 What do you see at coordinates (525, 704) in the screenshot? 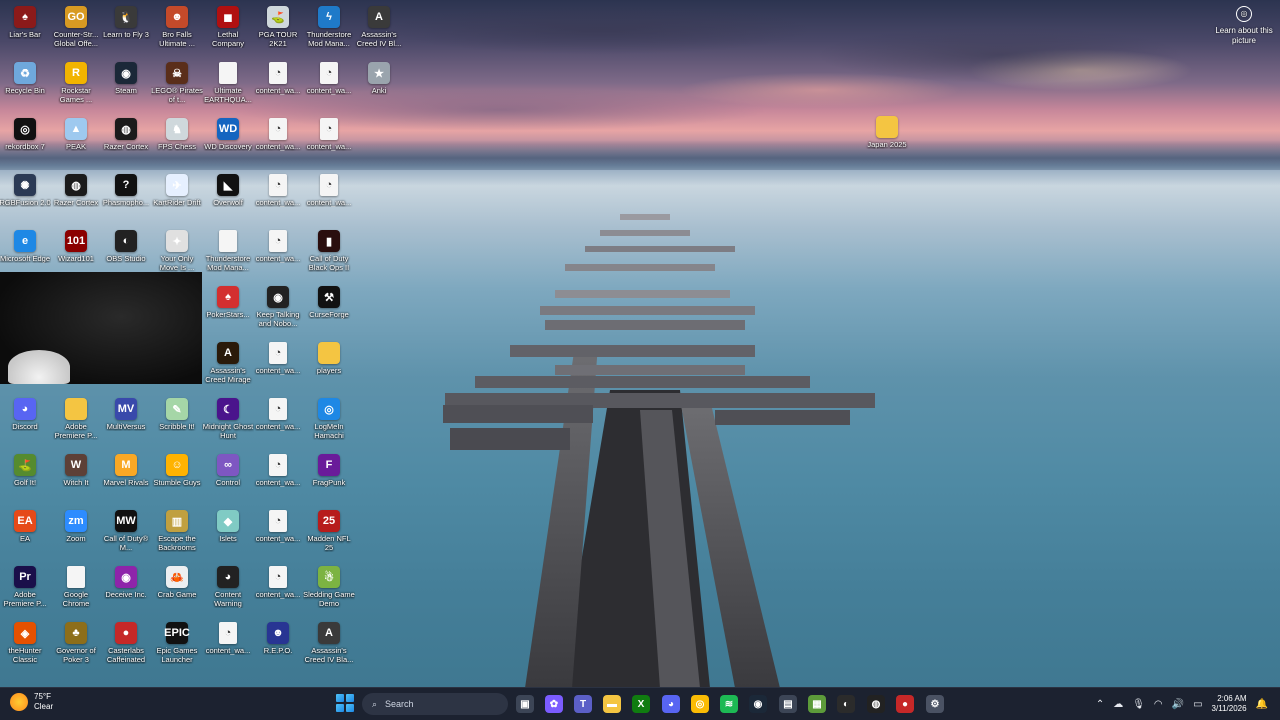
I see `task-view-icon: ▣` at bounding box center [525, 704].